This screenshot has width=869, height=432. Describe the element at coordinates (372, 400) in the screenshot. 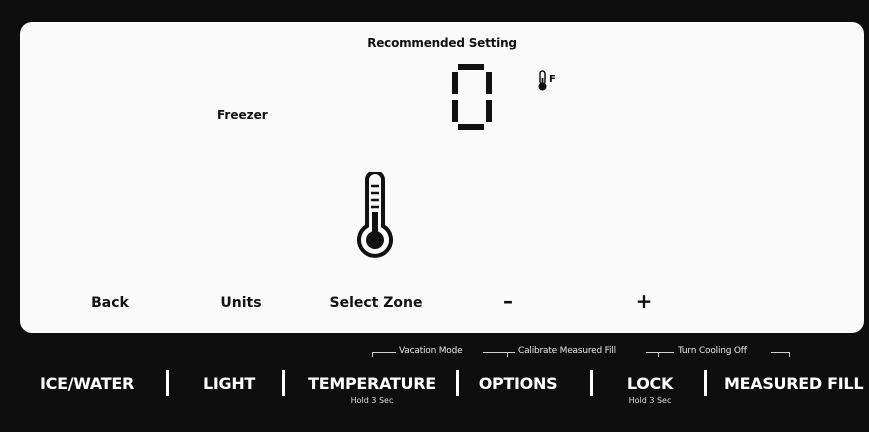

I see `temperature-hold-label: Hold 3 Sec` at that location.